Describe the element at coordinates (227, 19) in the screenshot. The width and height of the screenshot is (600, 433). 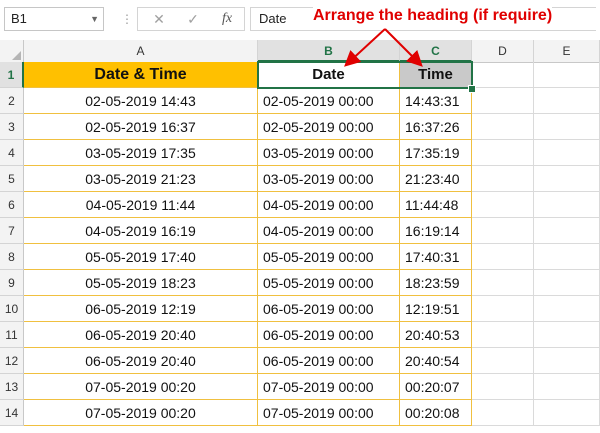
I see `insert-function-icon: fx` at that location.